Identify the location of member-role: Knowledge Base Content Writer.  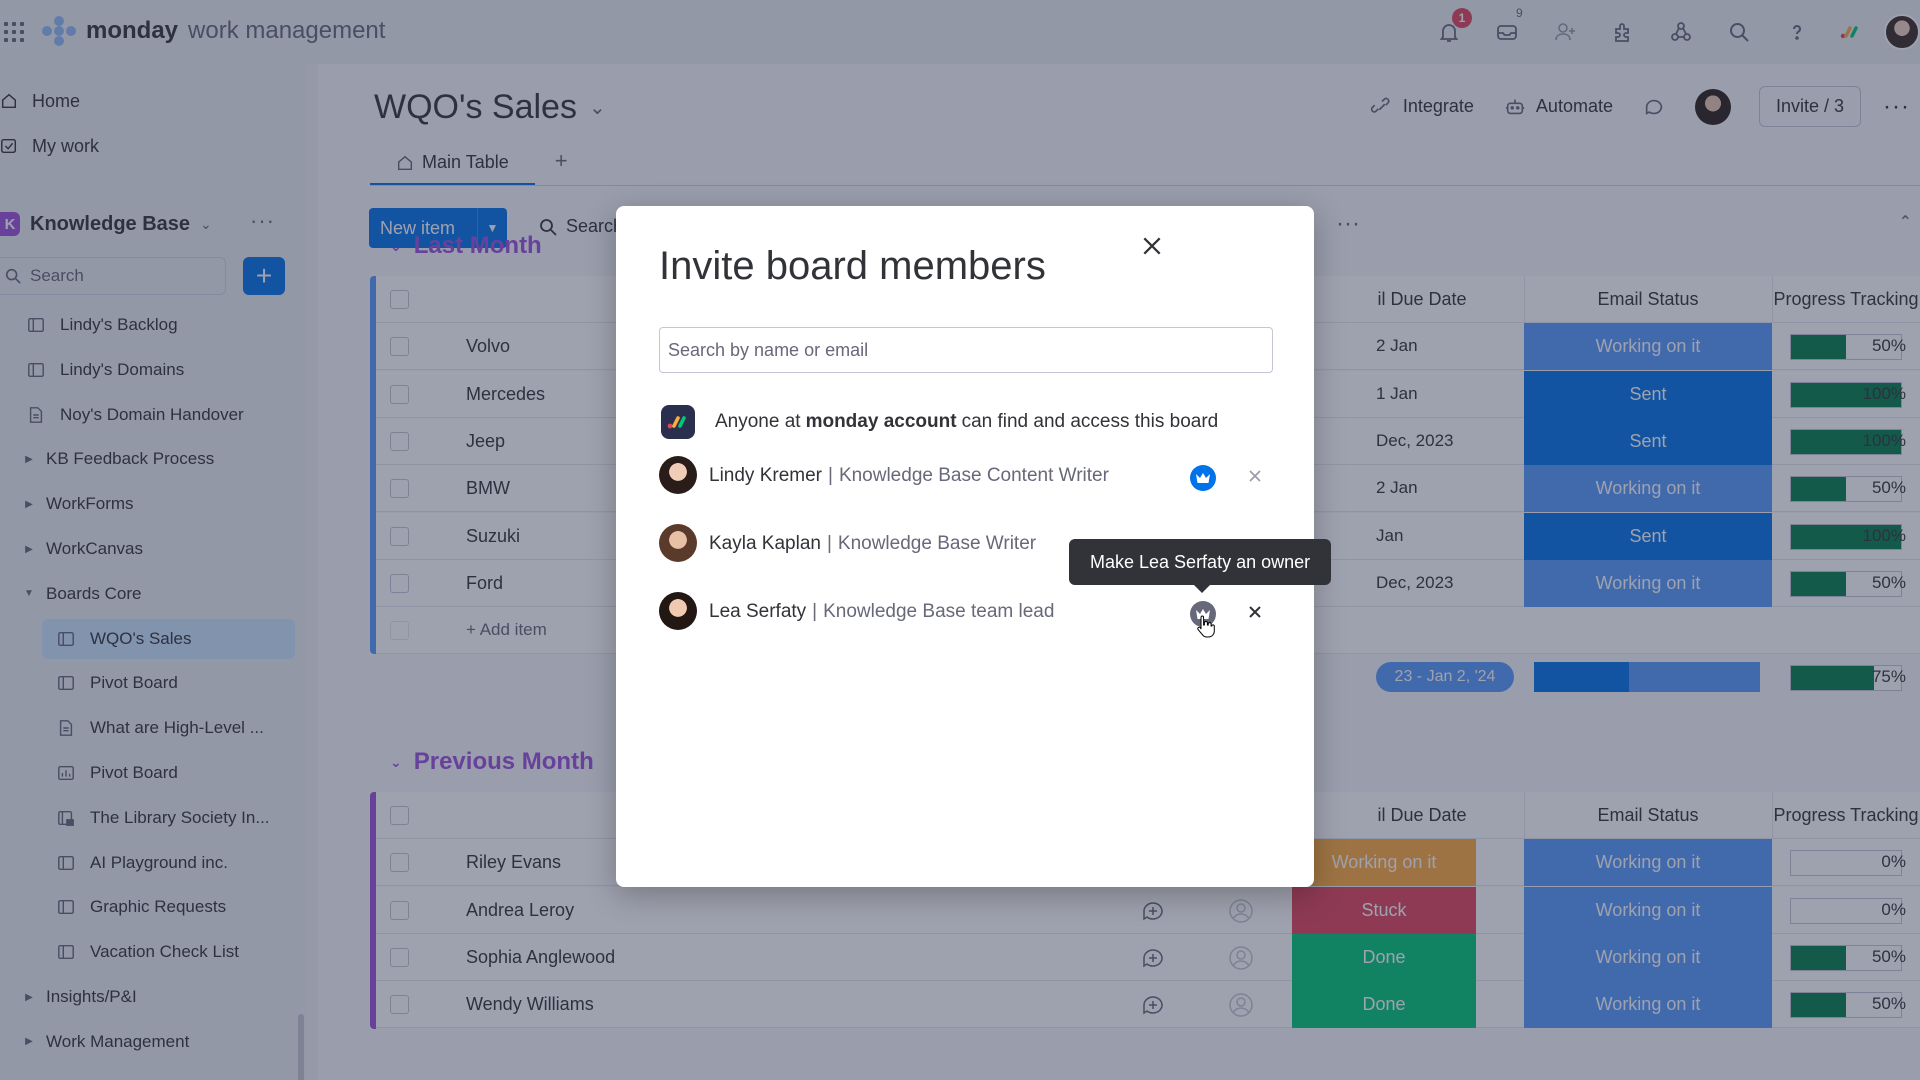
(973, 475).